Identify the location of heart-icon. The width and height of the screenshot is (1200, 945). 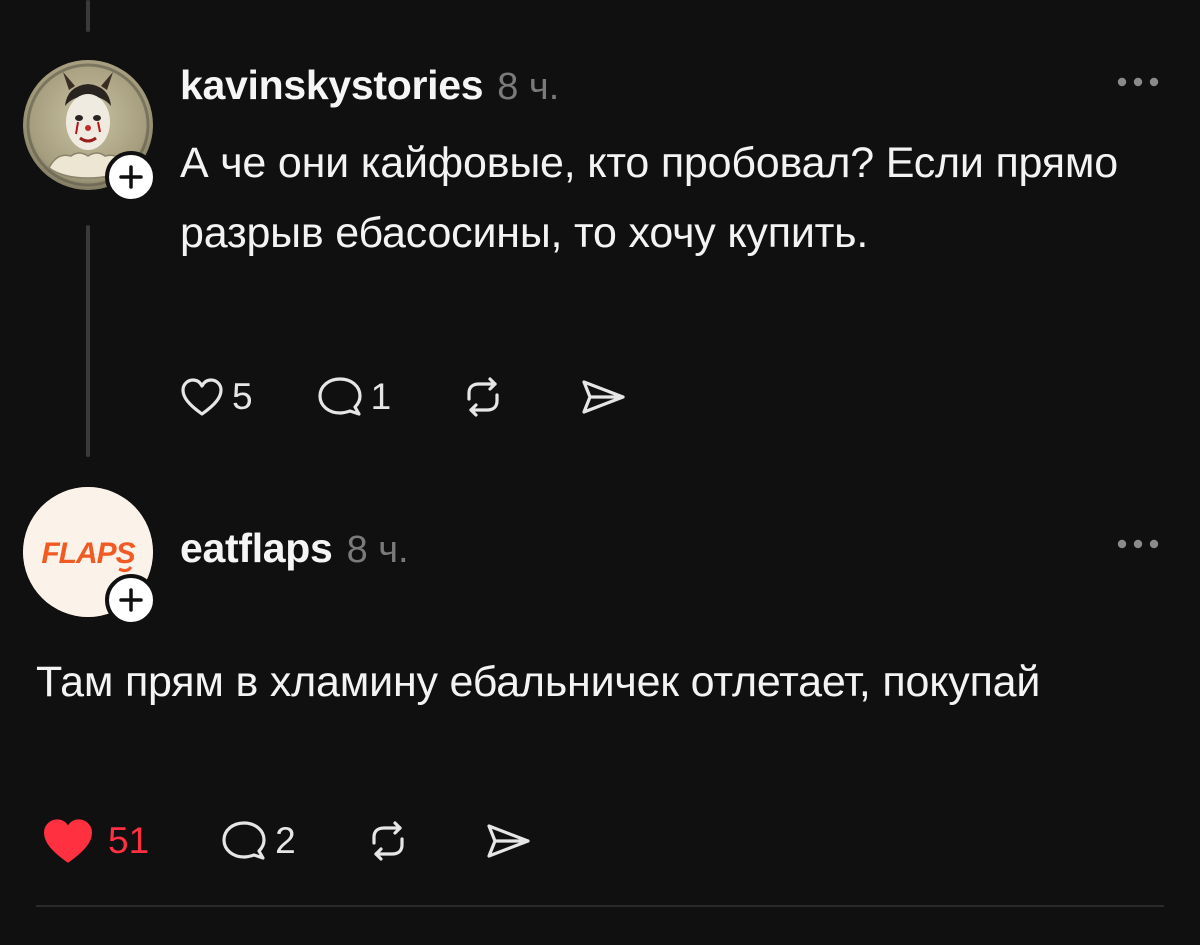
(202, 397).